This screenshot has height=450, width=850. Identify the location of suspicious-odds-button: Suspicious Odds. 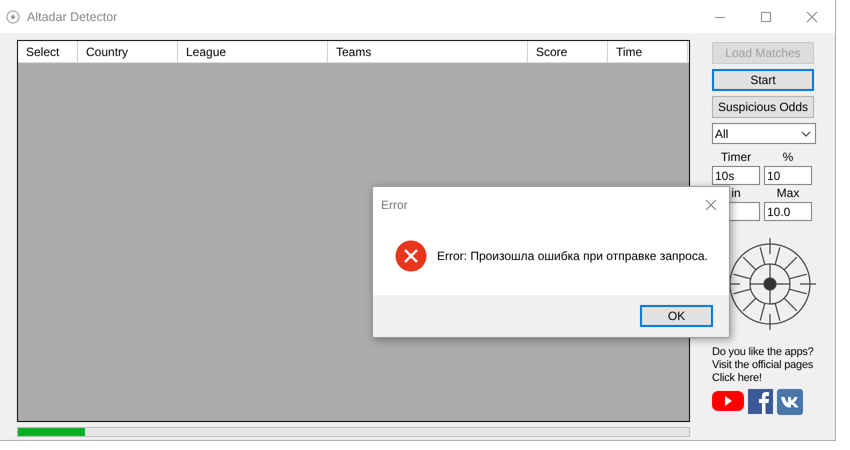
(763, 107).